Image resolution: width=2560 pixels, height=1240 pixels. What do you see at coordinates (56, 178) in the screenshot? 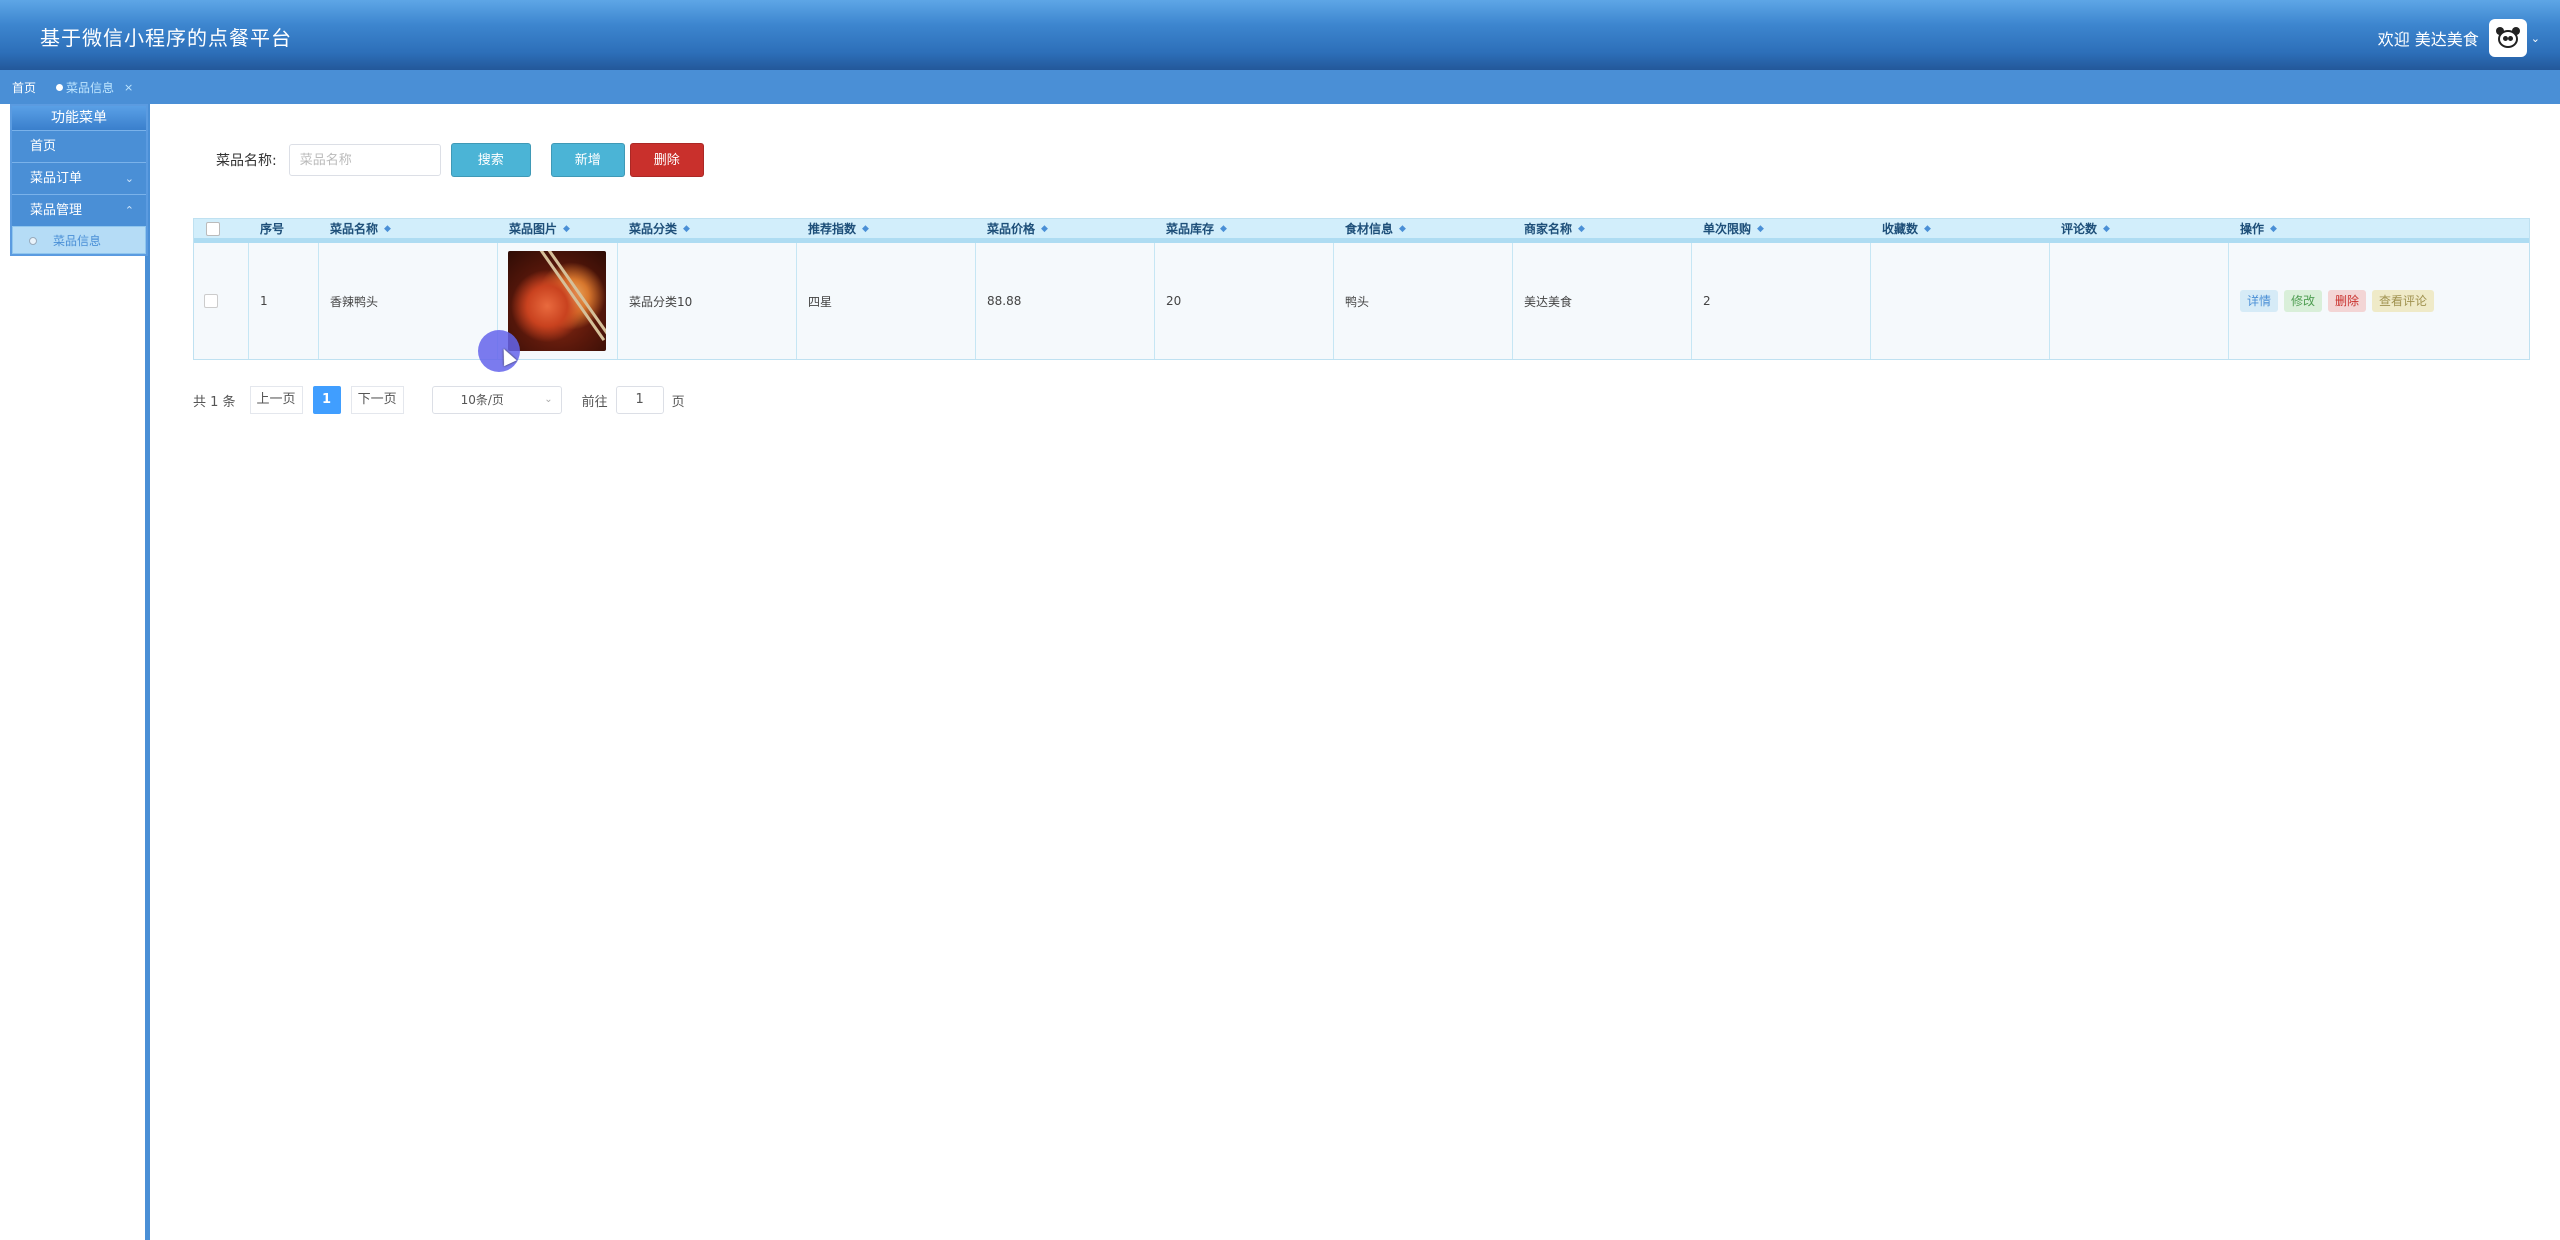
I see `sidebar-item-label: 菜品订单` at bounding box center [56, 178].